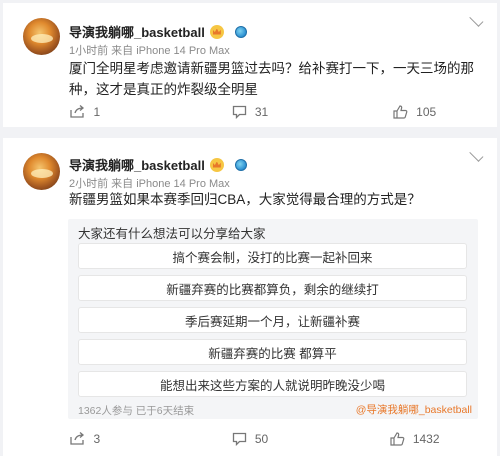 The image size is (500, 456). I want to click on poll-title: 大家还有什么想法可以分享给大家, so click(172, 234).